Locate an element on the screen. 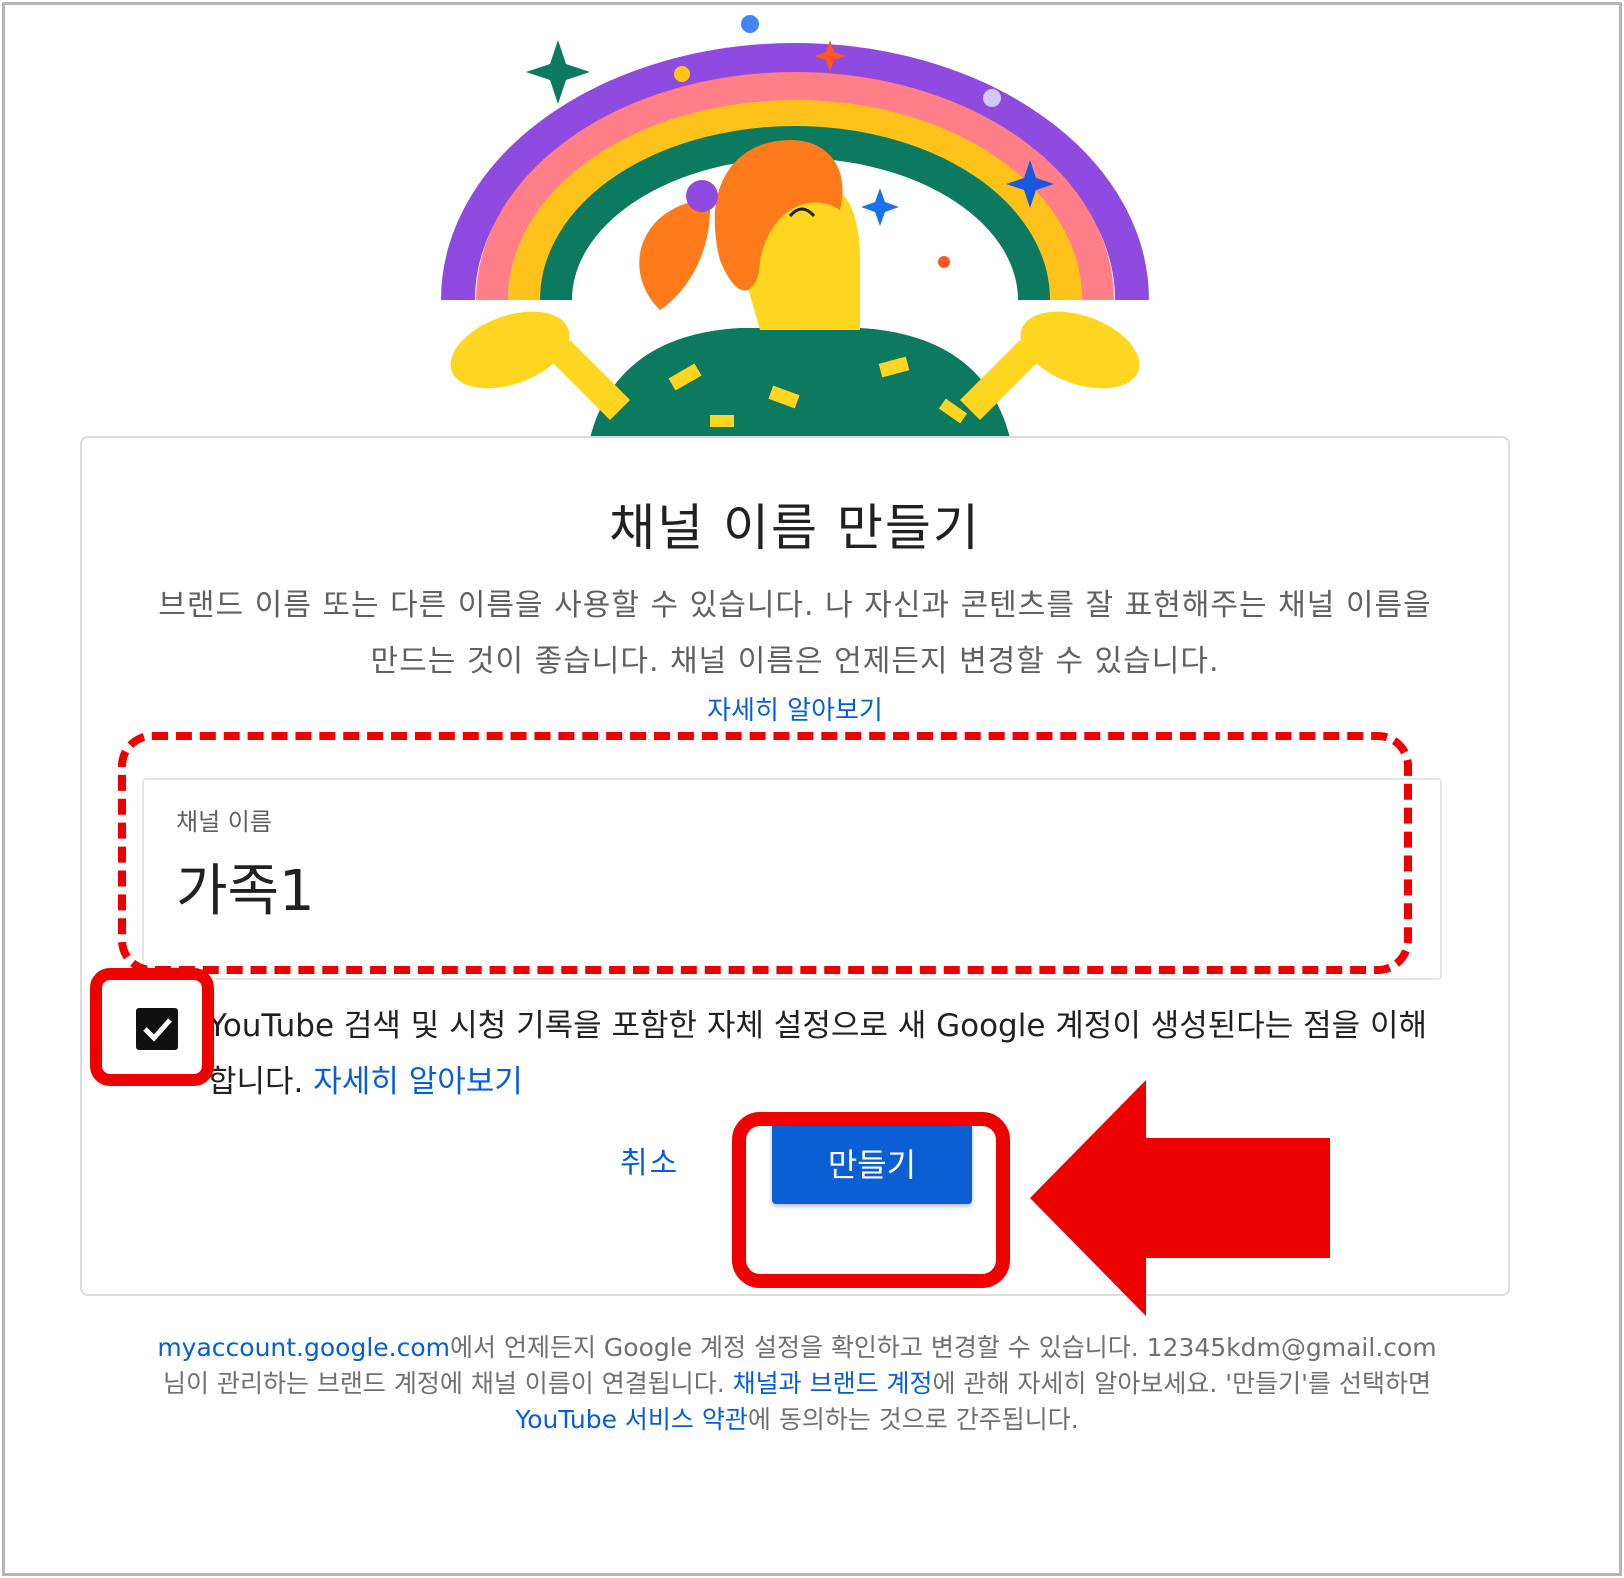 This screenshot has height=1578, width=1624. channel-name-input is located at coordinates (776, 886).